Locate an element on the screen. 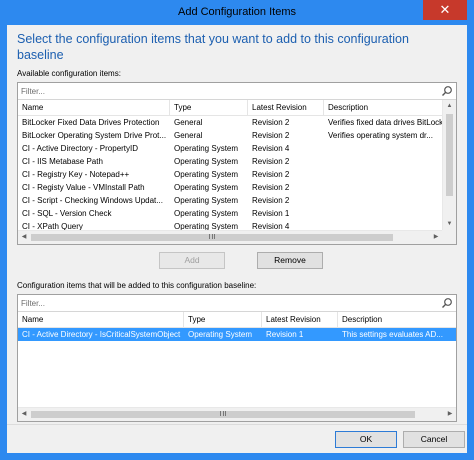  cell-name: CI - Registry Key - Notepad++ is located at coordinates (76, 174).